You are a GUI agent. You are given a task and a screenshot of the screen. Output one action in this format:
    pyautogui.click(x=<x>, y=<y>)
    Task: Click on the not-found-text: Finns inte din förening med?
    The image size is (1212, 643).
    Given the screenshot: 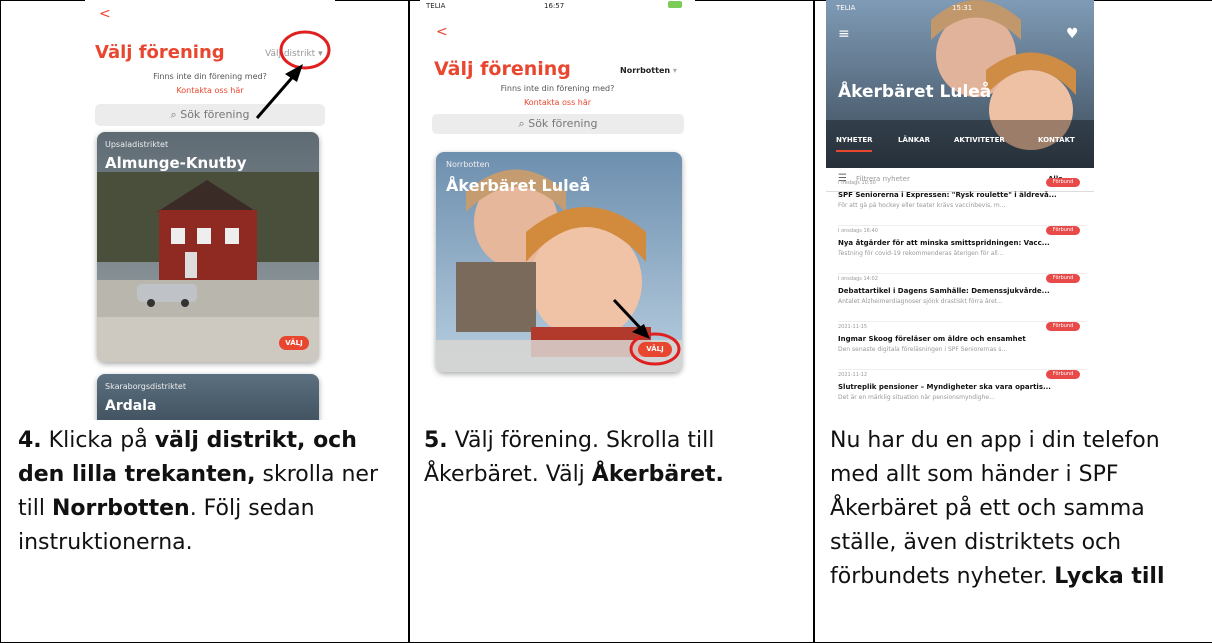 What is the action you would take?
    pyautogui.click(x=557, y=88)
    